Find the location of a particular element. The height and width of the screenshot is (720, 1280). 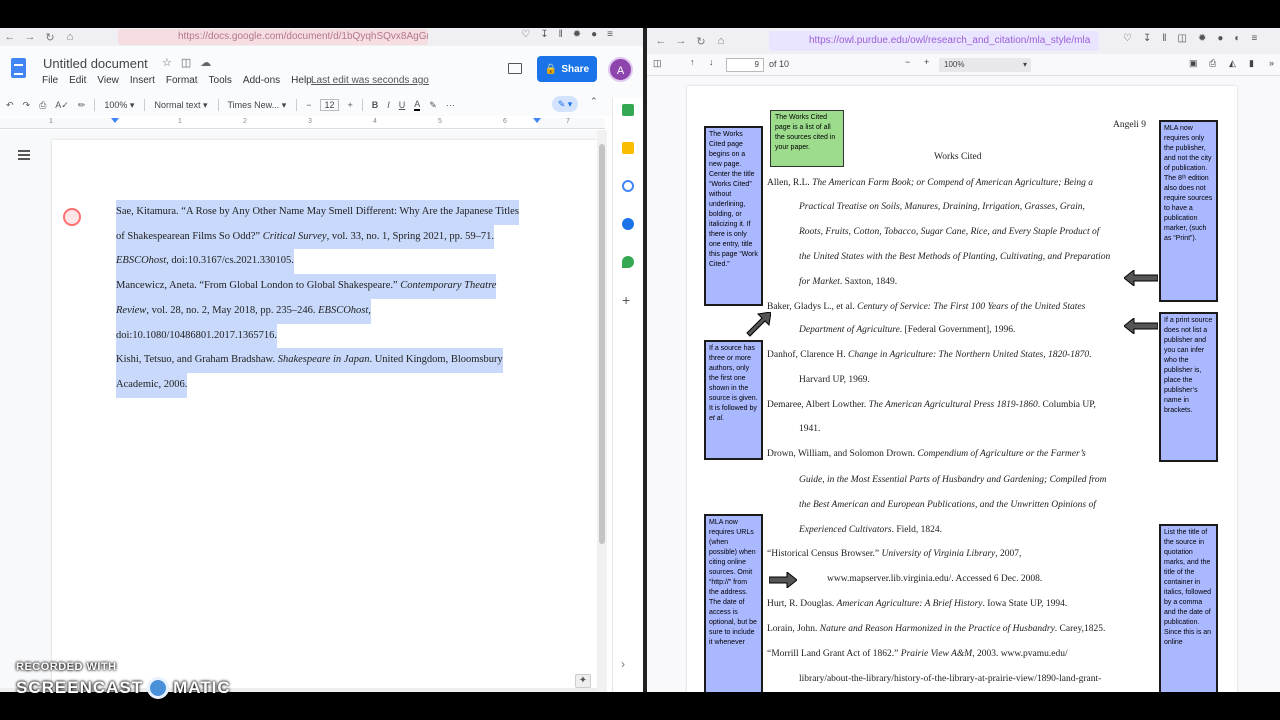

menu-insert: Insert is located at coordinates (142, 80).